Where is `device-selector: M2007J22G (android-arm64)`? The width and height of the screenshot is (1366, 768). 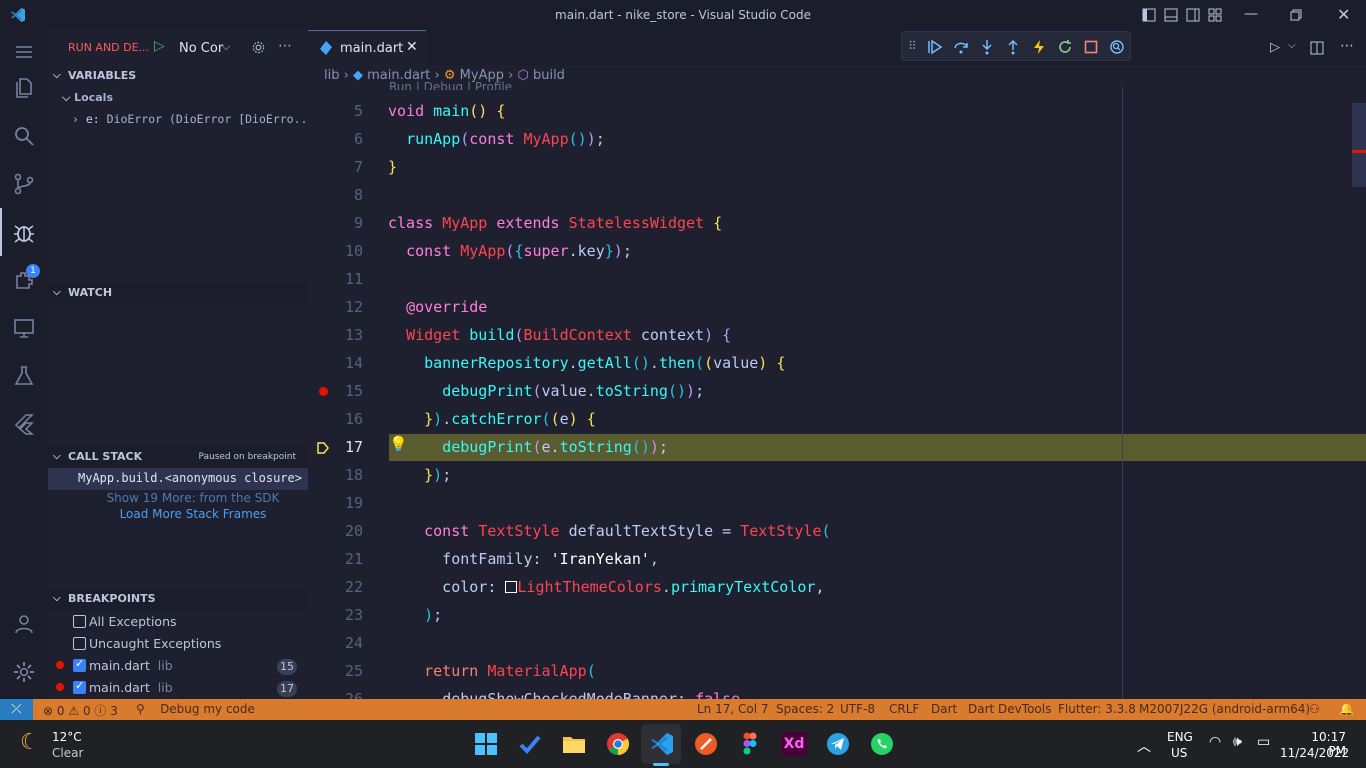 device-selector: M2007J22G (android-arm64) is located at coordinates (1224, 709).